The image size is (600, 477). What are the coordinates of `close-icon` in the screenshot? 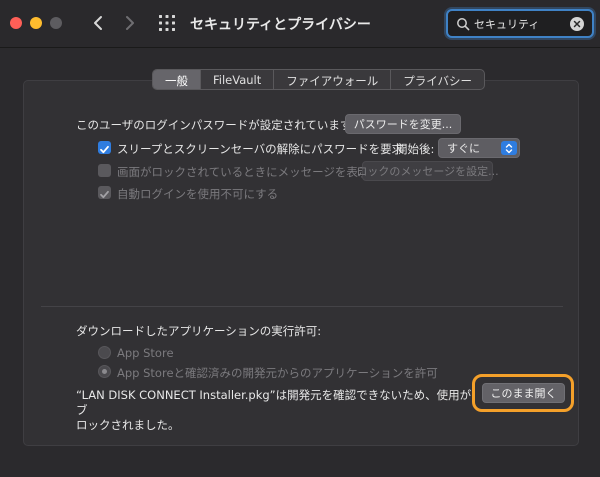 It's located at (577, 24).